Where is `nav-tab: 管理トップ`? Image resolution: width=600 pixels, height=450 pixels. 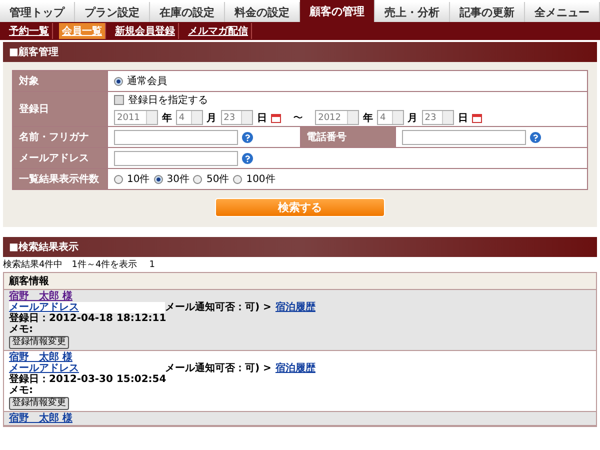 nav-tab: 管理トップ is located at coordinates (37, 12).